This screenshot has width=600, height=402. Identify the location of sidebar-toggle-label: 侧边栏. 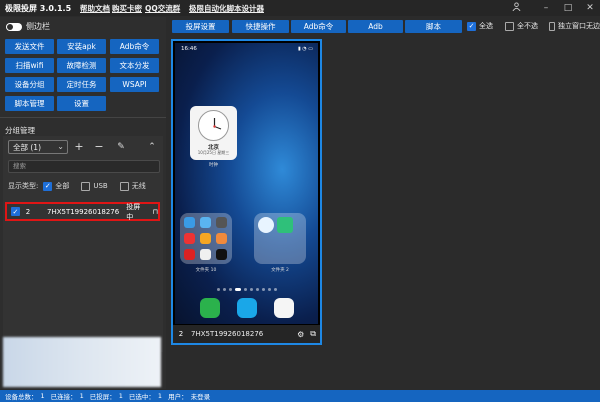
(38, 26).